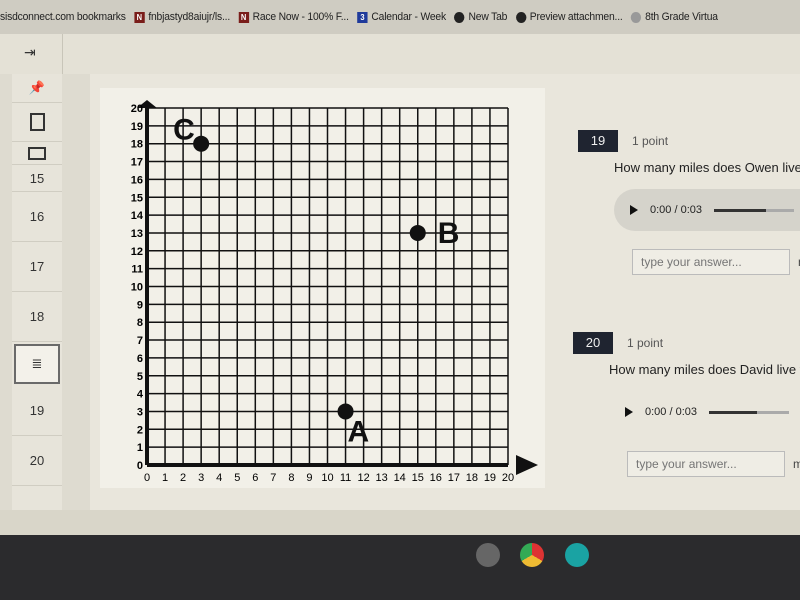  I want to click on bookmark-3: 3 Calendar - Week, so click(401, 17).